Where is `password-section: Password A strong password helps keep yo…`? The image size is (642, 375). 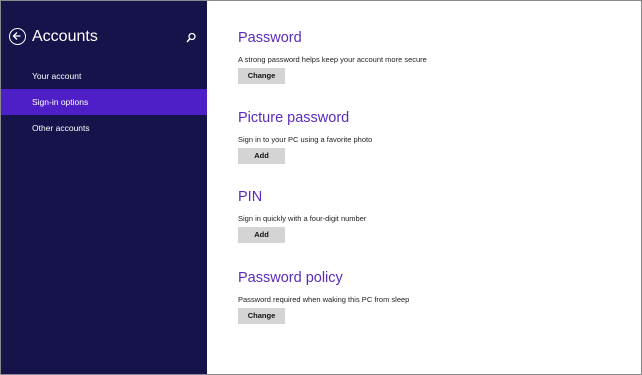
password-section: Password A strong password helps keep yo… is located at coordinates (428, 56).